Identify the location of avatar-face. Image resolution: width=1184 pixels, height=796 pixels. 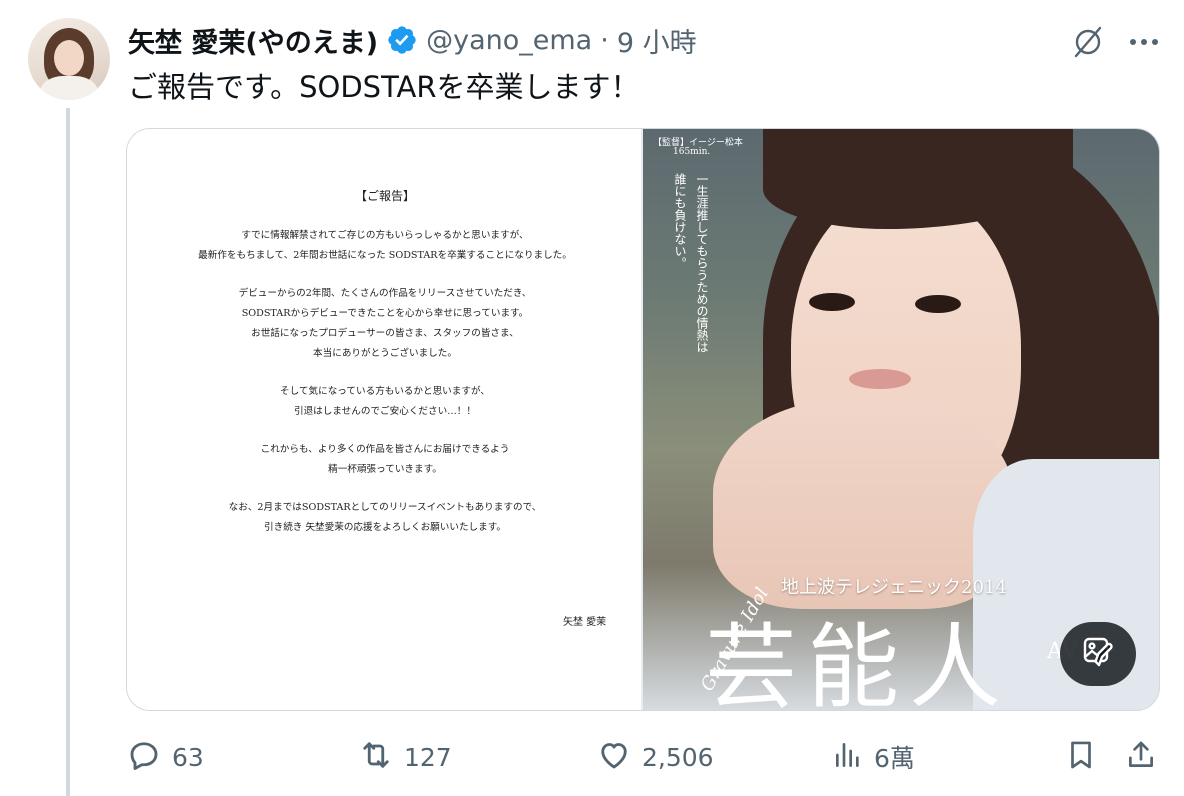
(69, 58).